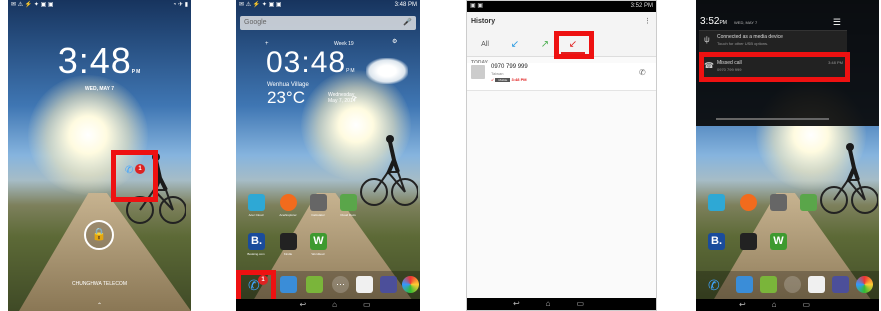 This screenshot has width=881, height=311. Describe the element at coordinates (561, 22) in the screenshot. I see `history-header: History ⋮` at that location.